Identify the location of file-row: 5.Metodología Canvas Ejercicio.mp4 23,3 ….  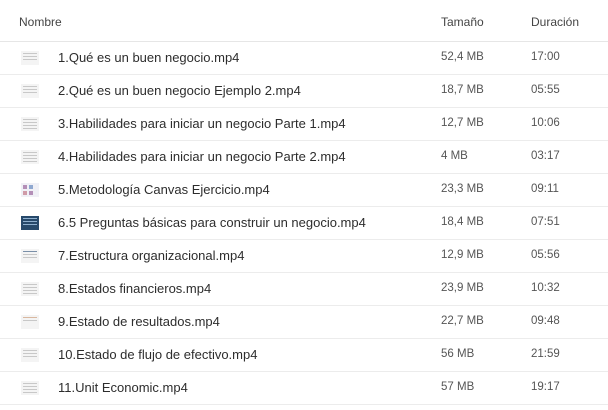
(304, 190).